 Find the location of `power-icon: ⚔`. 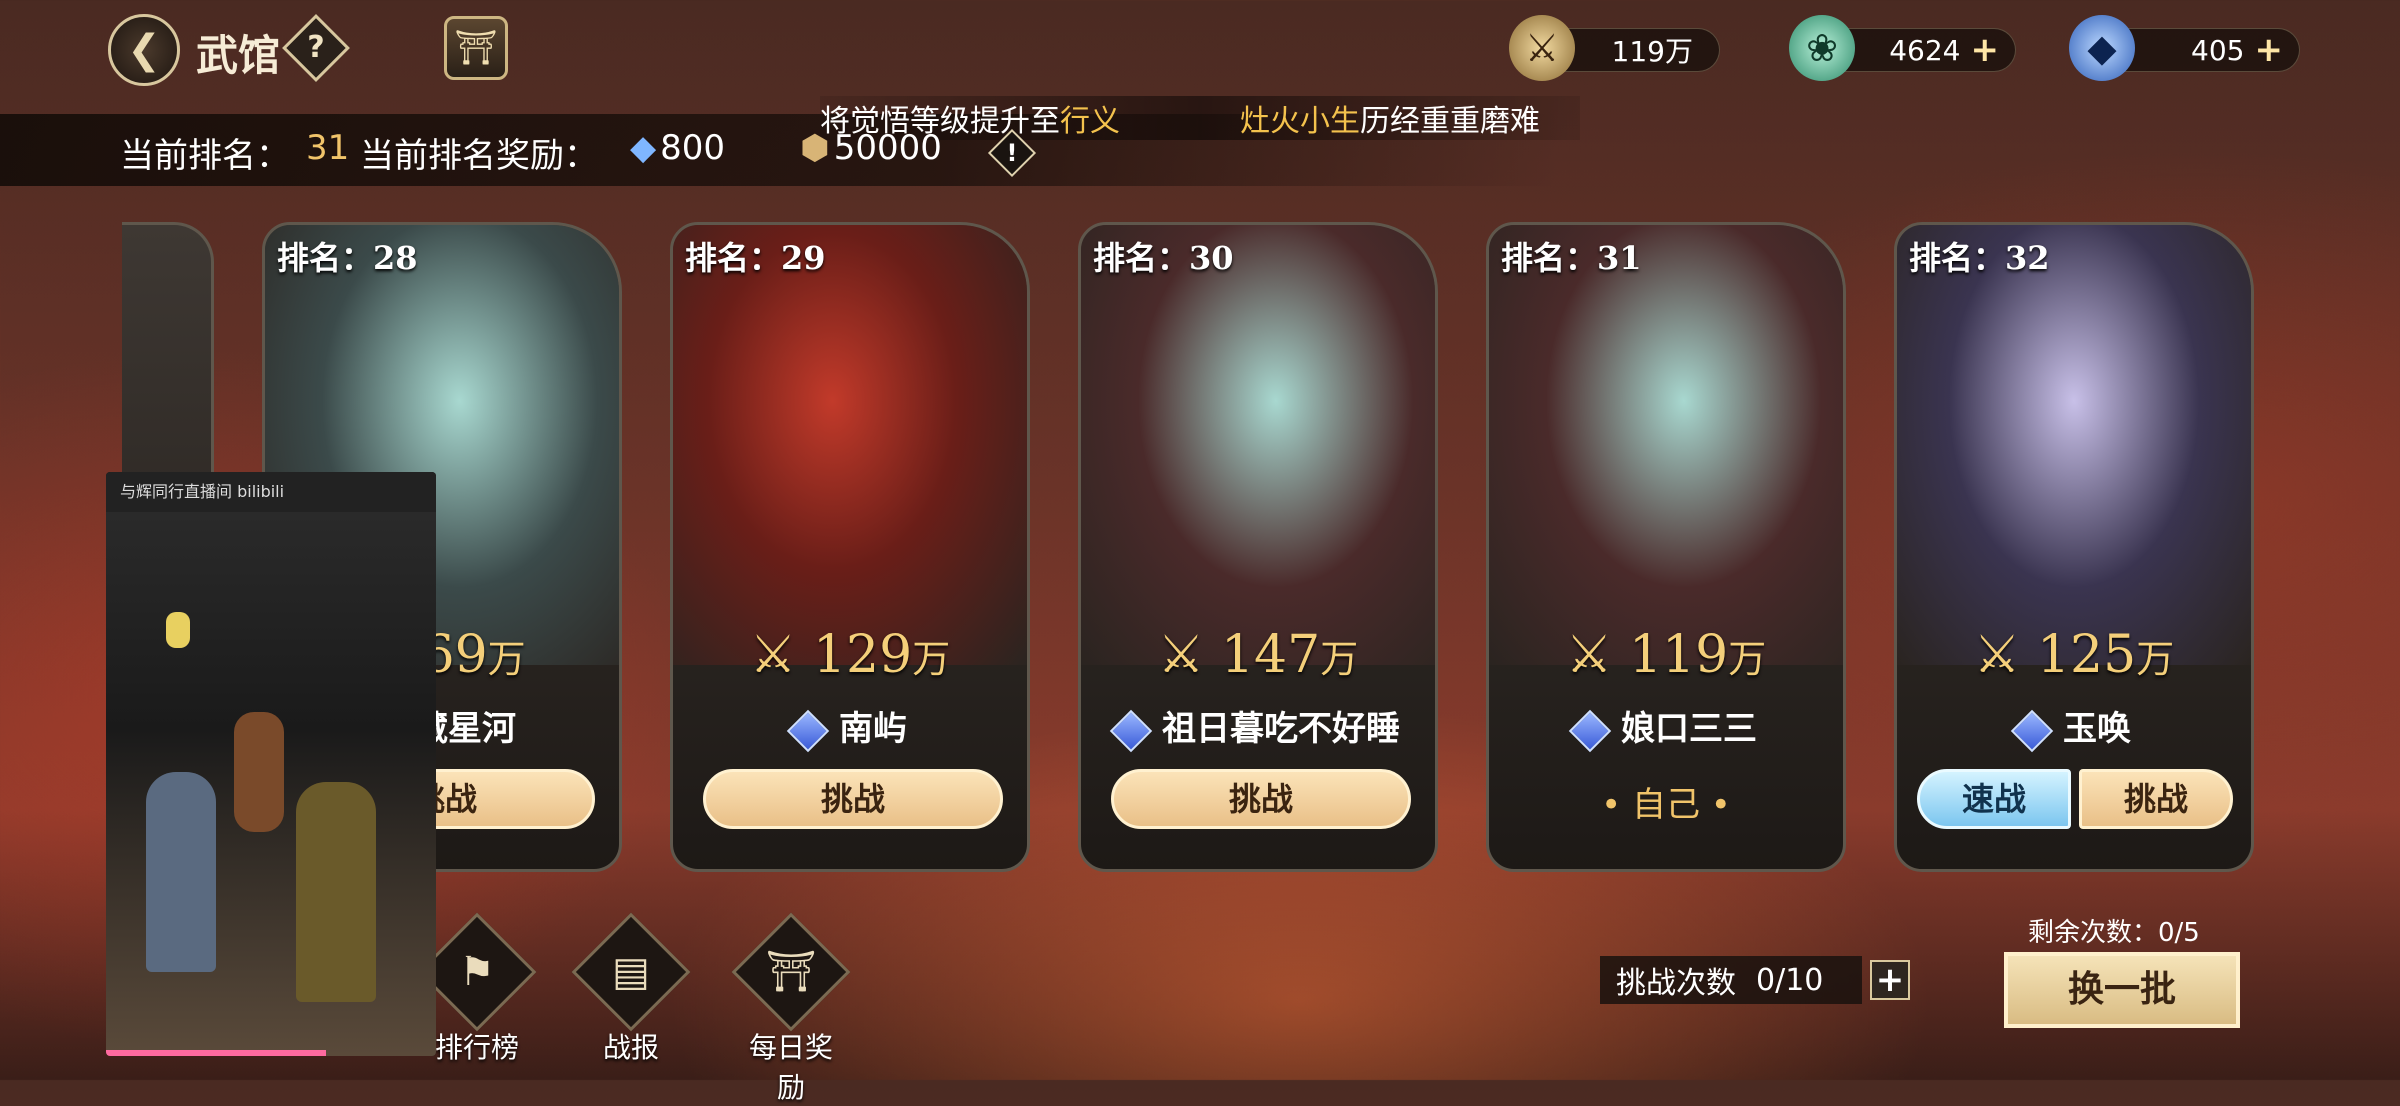

power-icon: ⚔ is located at coordinates (1542, 48).